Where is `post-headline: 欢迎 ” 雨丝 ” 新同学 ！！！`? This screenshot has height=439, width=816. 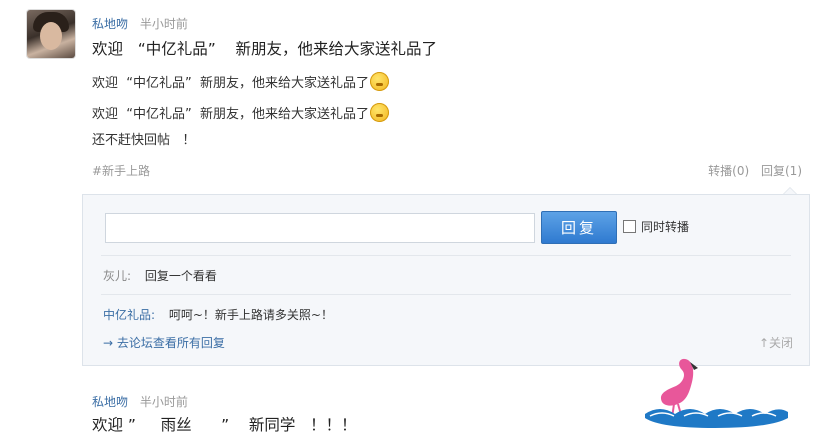
post-headline: 欢迎 ” 雨丝 ” 新同学 ！！！ is located at coordinates (224, 425).